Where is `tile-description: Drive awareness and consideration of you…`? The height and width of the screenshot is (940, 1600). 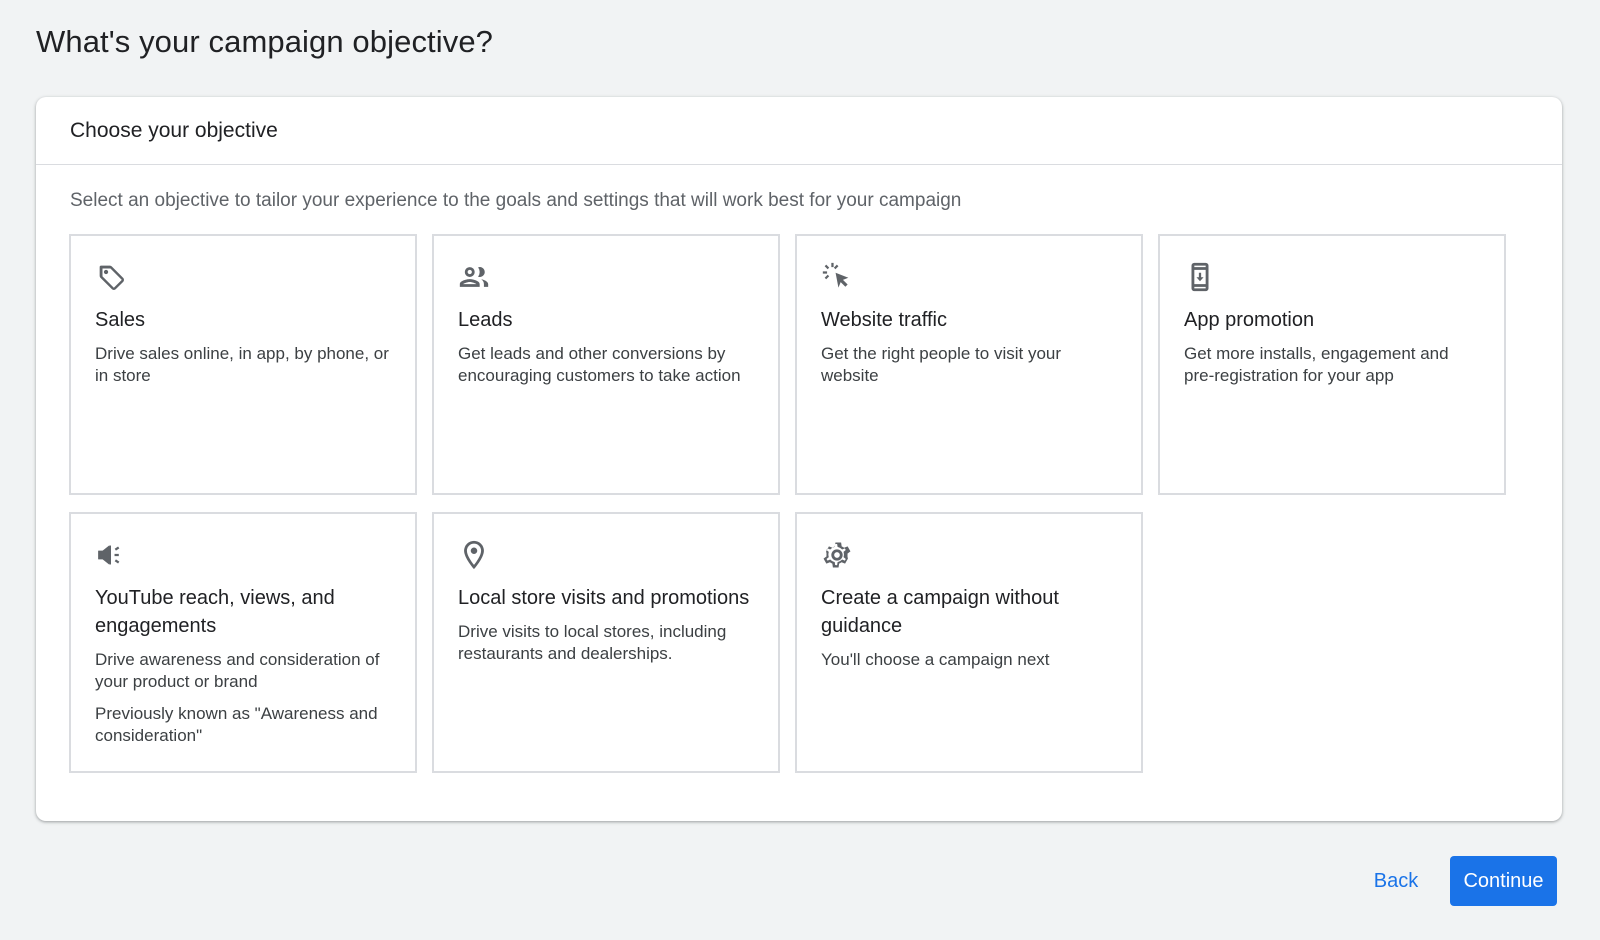 tile-description: Drive awareness and consideration of you… is located at coordinates (237, 670).